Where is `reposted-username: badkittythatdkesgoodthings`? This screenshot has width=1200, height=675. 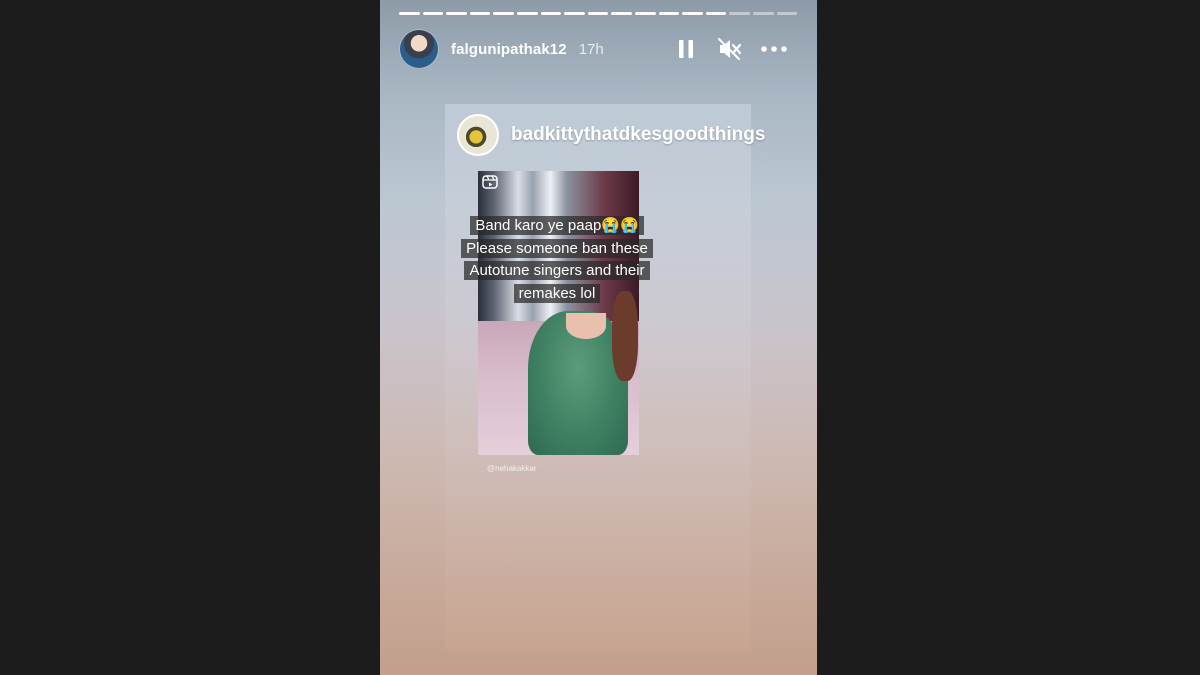
reposted-username: badkittythatdkesgoodthings is located at coordinates (638, 135).